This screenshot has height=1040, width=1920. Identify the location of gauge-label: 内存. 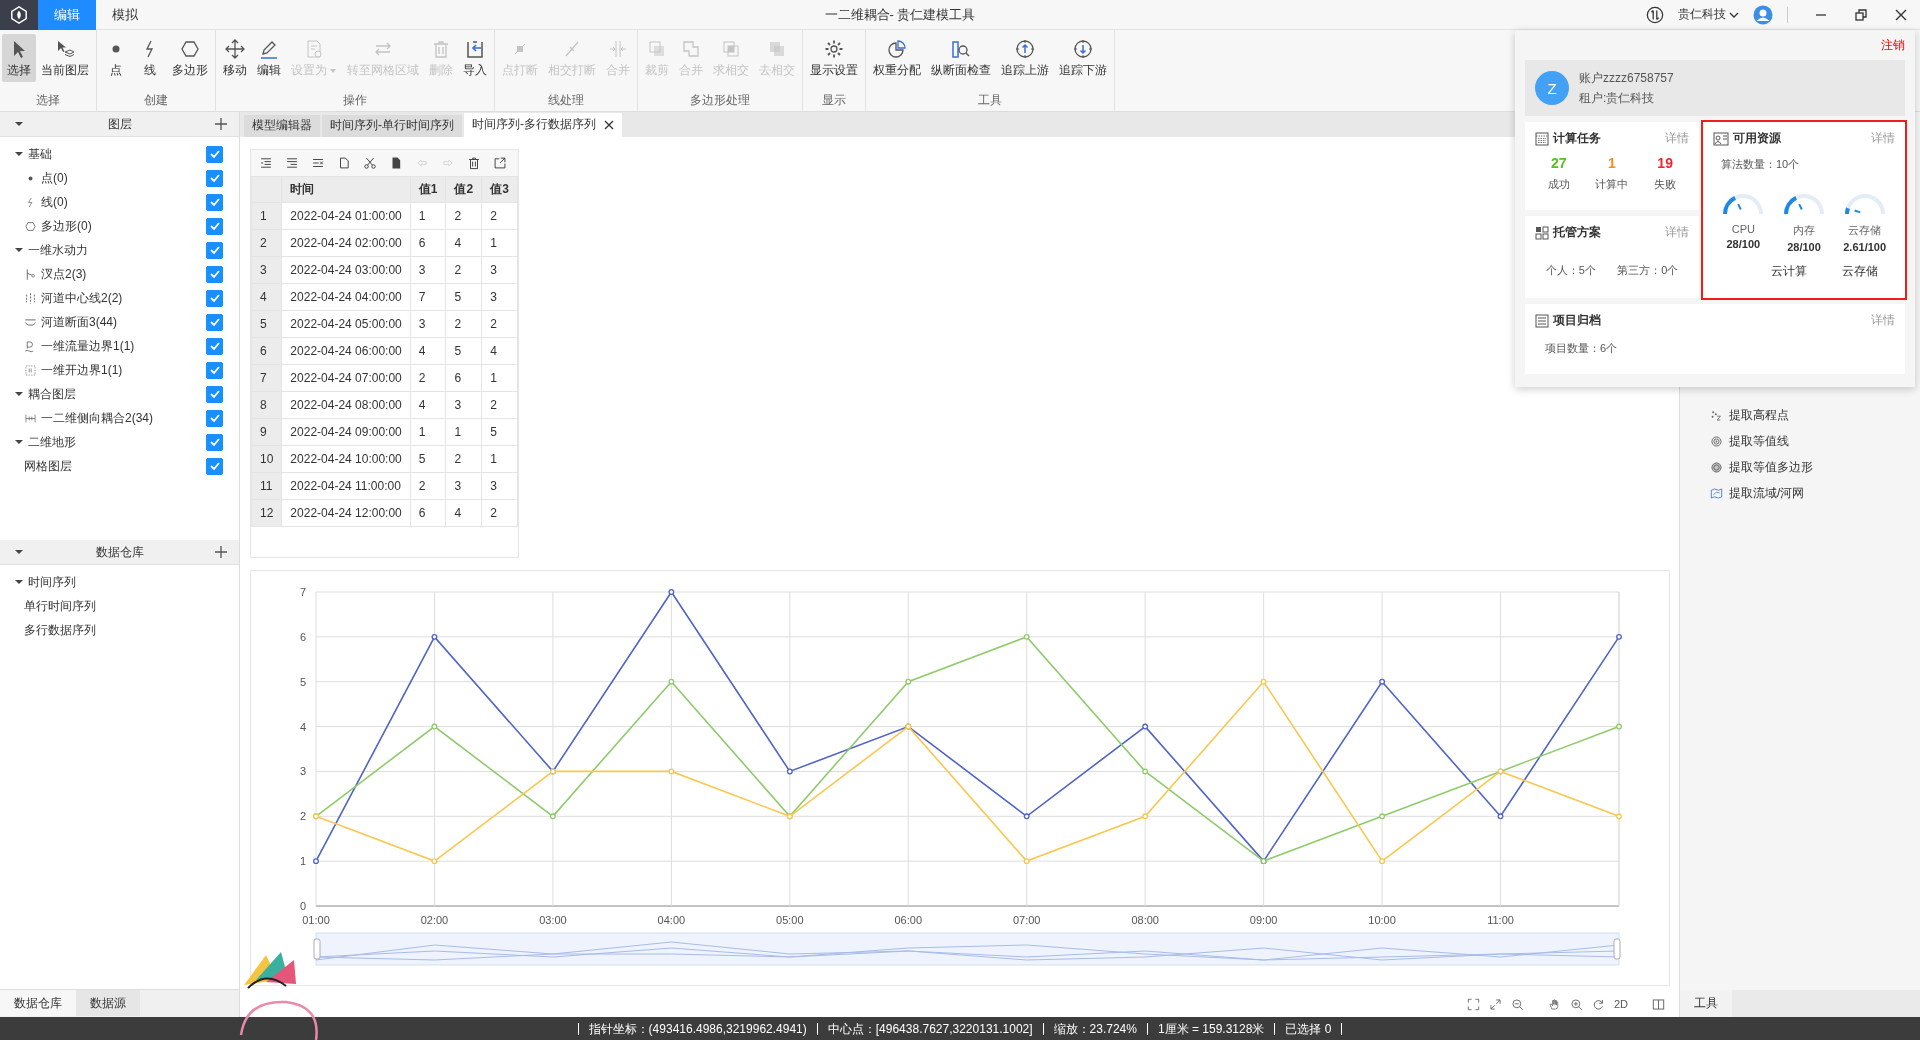
(1804, 230).